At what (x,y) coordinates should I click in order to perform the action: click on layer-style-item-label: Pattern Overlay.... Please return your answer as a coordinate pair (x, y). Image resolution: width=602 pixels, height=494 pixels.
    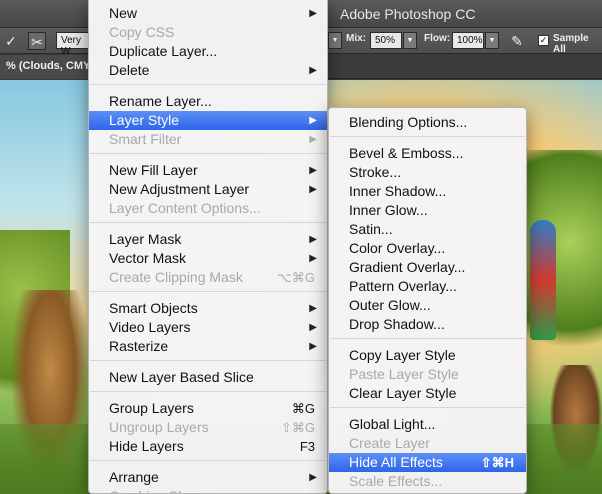
    Looking at the image, I should click on (403, 286).